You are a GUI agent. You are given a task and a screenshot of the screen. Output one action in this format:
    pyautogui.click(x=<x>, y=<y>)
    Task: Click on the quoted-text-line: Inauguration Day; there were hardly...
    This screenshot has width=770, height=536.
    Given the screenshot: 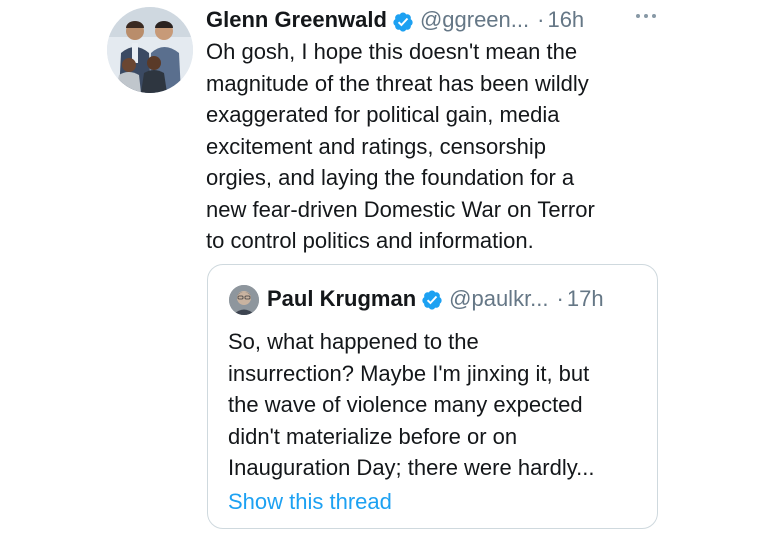 What is the action you would take?
    pyautogui.click(x=411, y=467)
    